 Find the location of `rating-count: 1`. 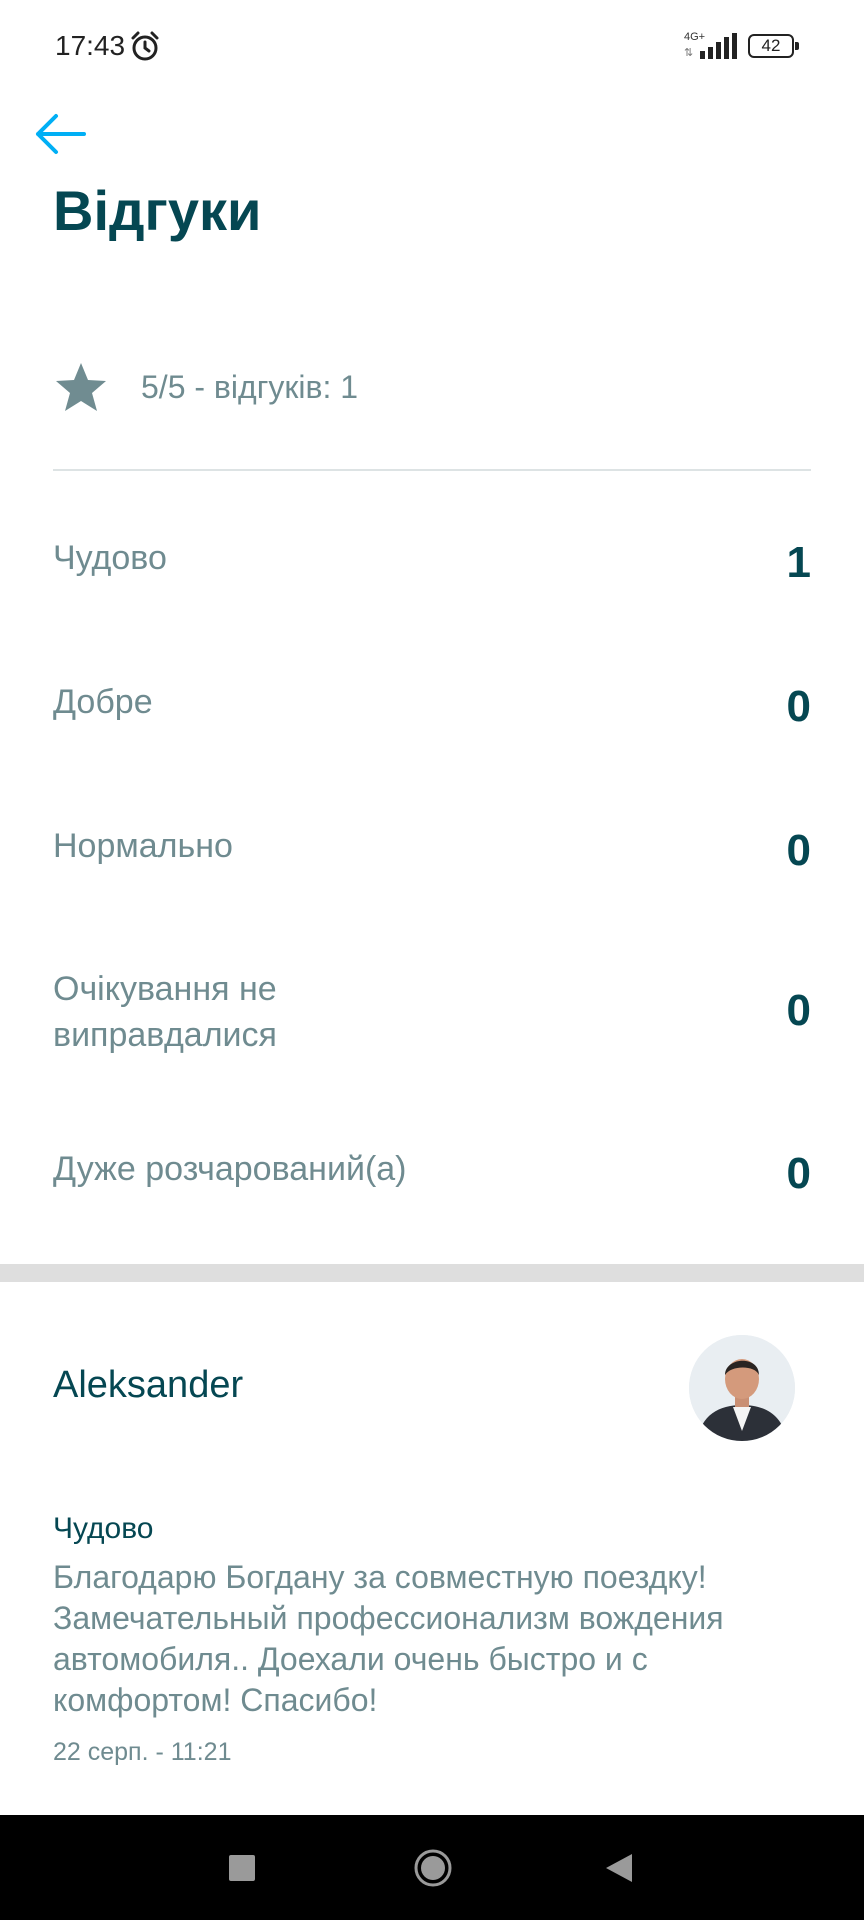

rating-count: 1 is located at coordinates (798, 562).